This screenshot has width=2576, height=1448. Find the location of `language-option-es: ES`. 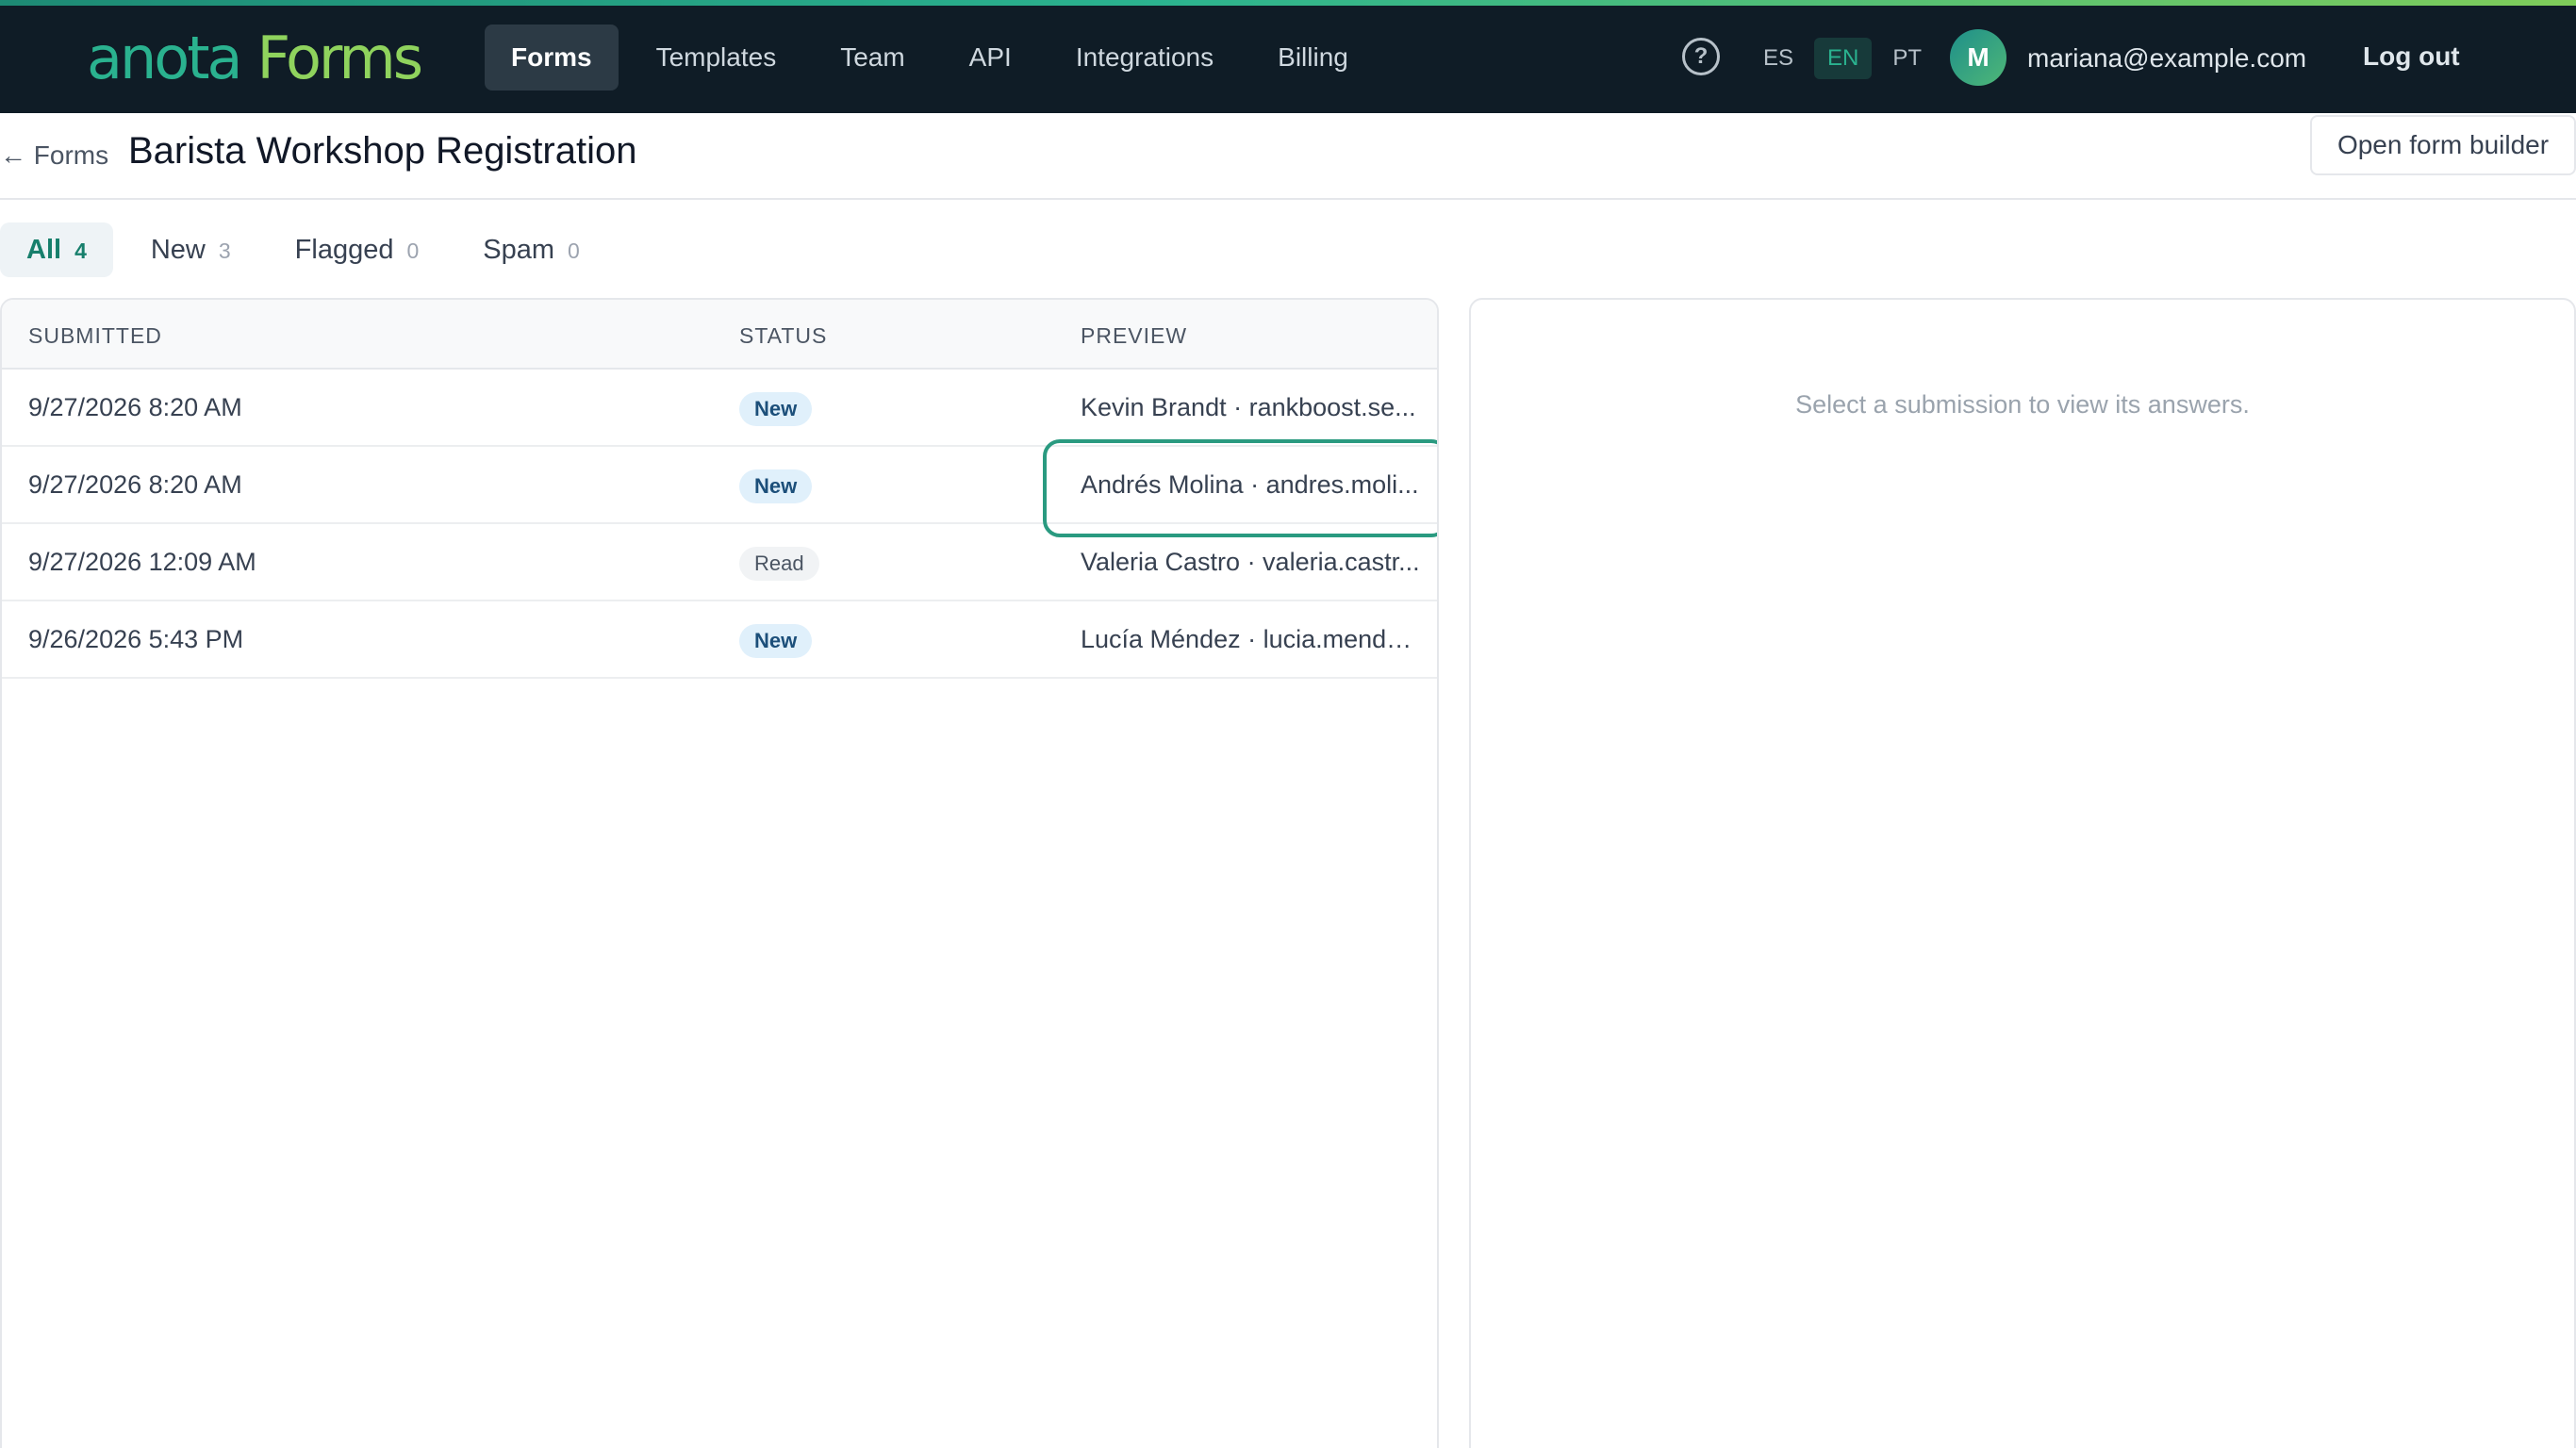

language-option-es: ES is located at coordinates (1778, 58).